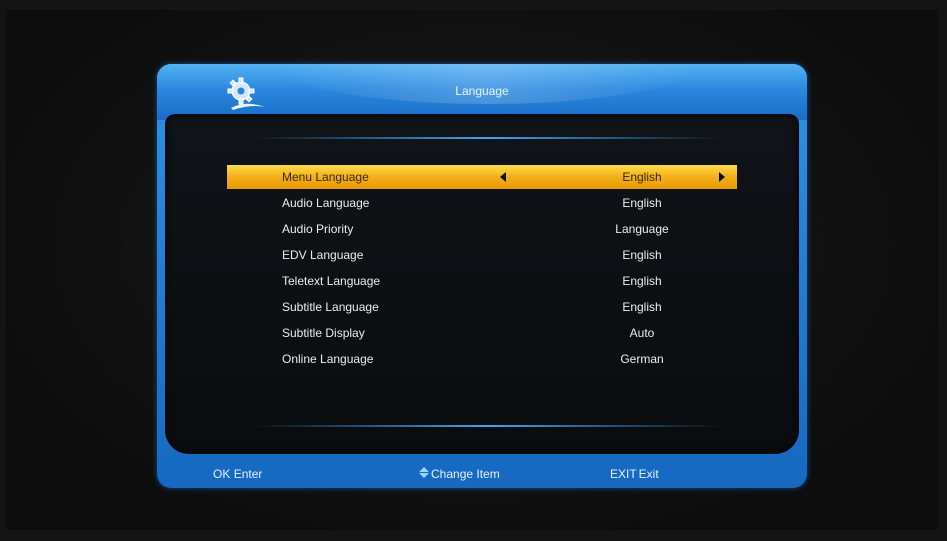 This screenshot has width=947, height=541. What do you see at coordinates (222, 474) in the screenshot?
I see `ok-key: OK` at bounding box center [222, 474].